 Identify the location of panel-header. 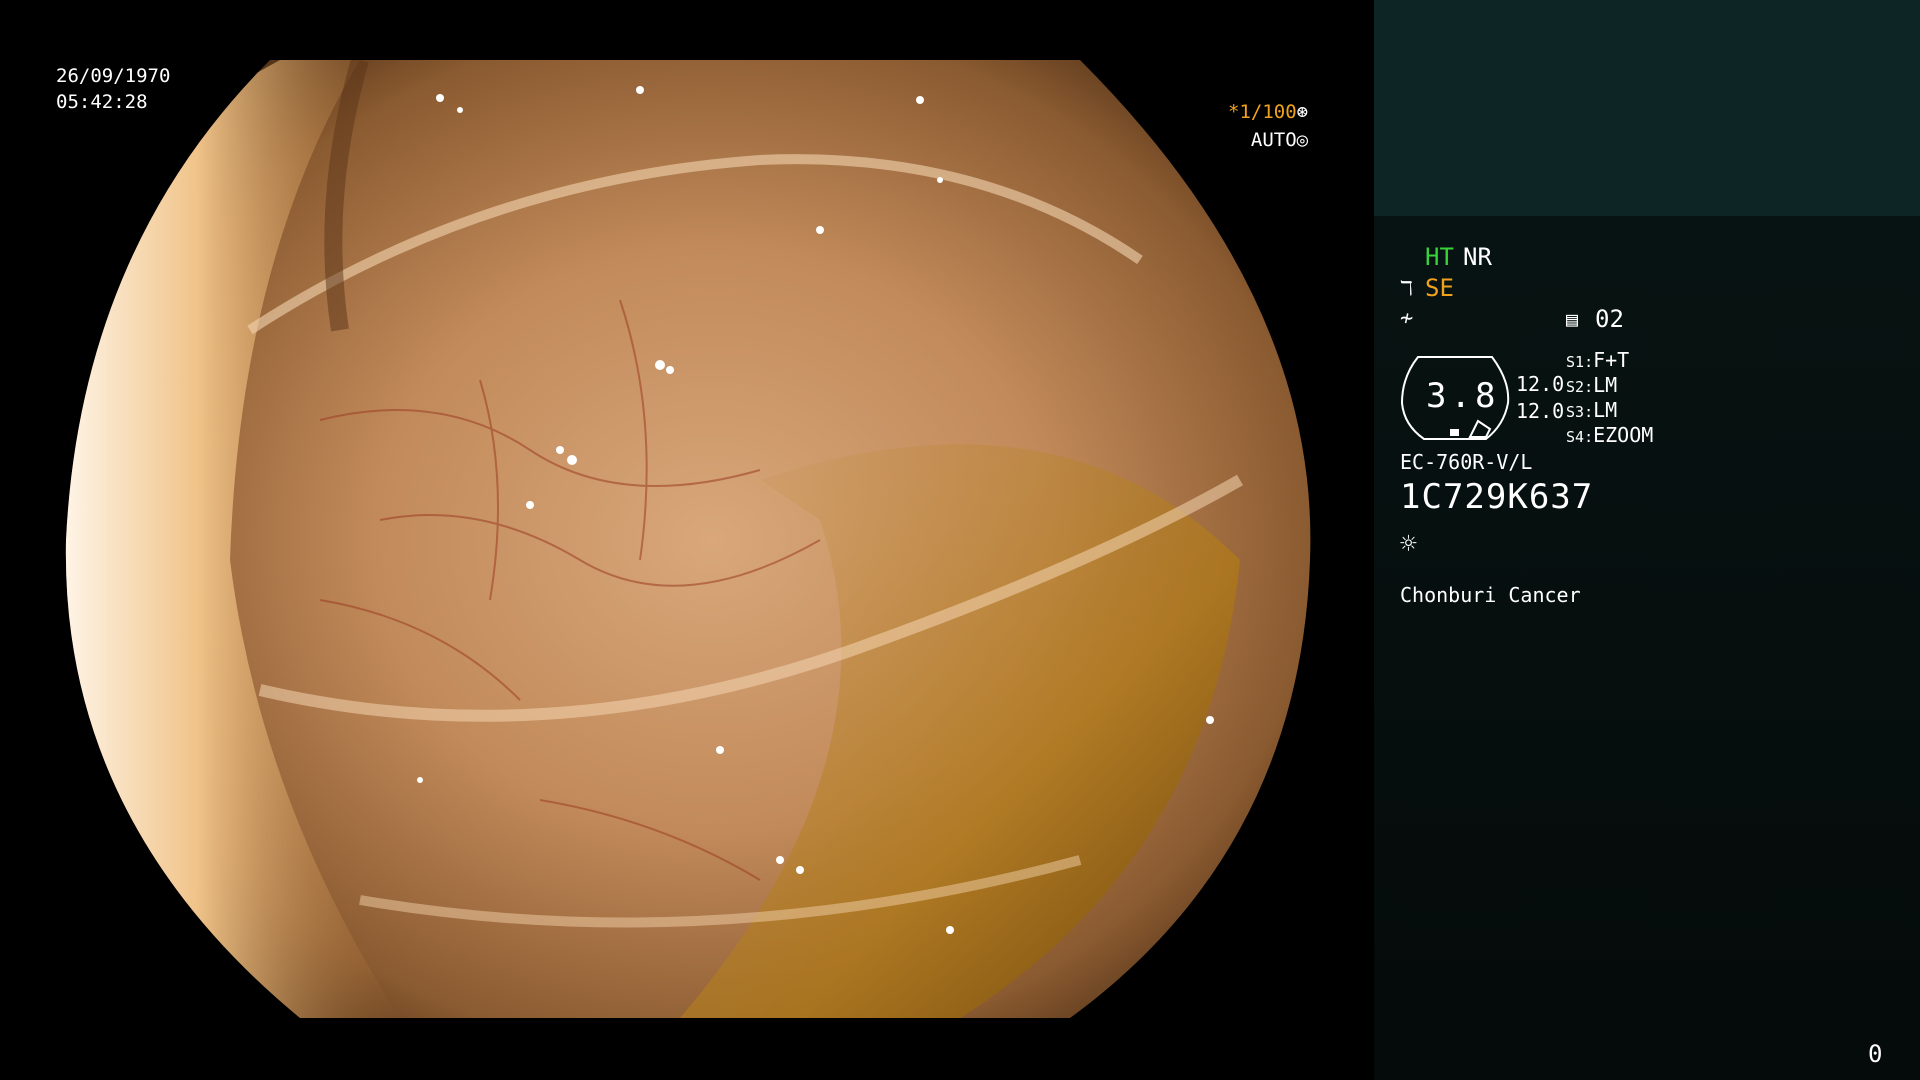
(1647, 108).